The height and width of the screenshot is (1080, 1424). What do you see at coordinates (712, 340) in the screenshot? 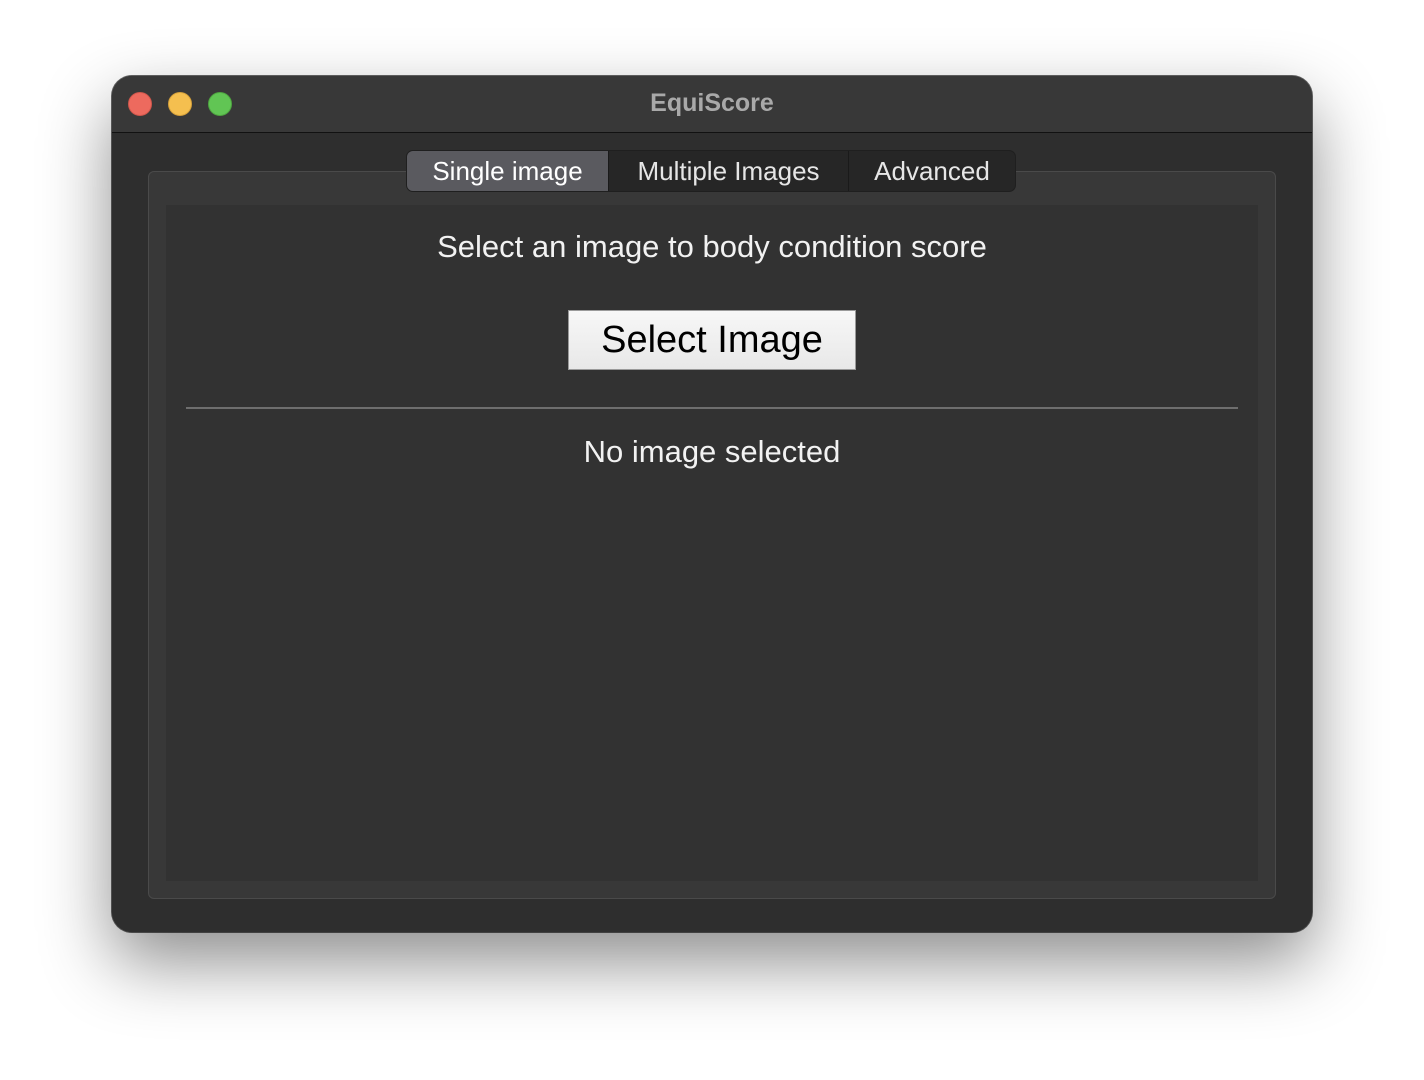
I see `select-image-button: Select Image` at bounding box center [712, 340].